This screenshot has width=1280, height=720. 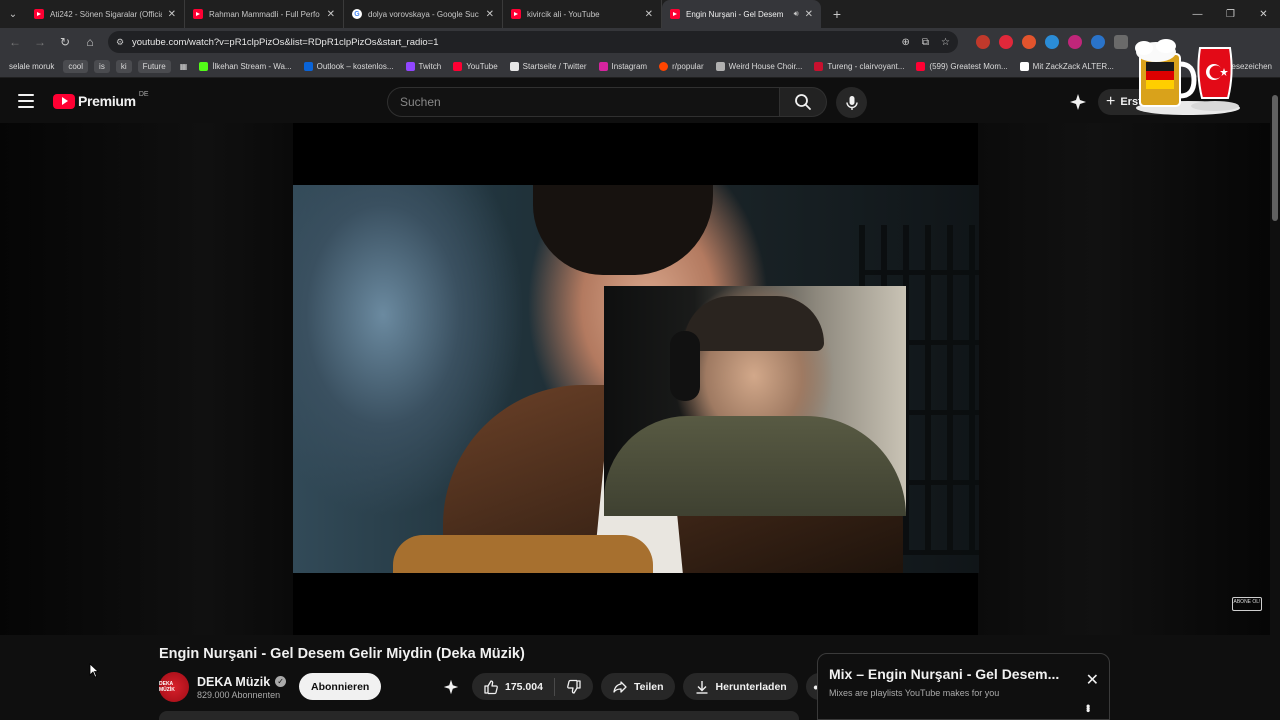 I want to click on more-vertical-icon: •••, so click(x=1088, y=707).